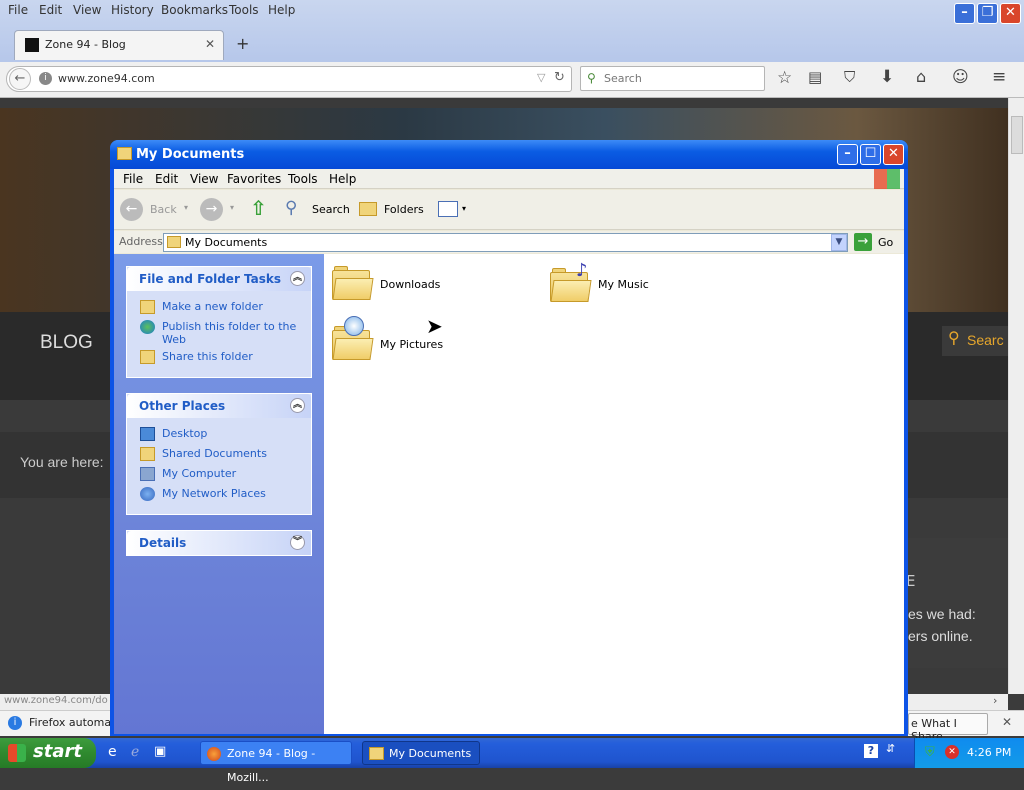 Image resolution: width=1024 pixels, height=790 pixels. I want to click on exp-menu-edit: Edit, so click(166, 179).